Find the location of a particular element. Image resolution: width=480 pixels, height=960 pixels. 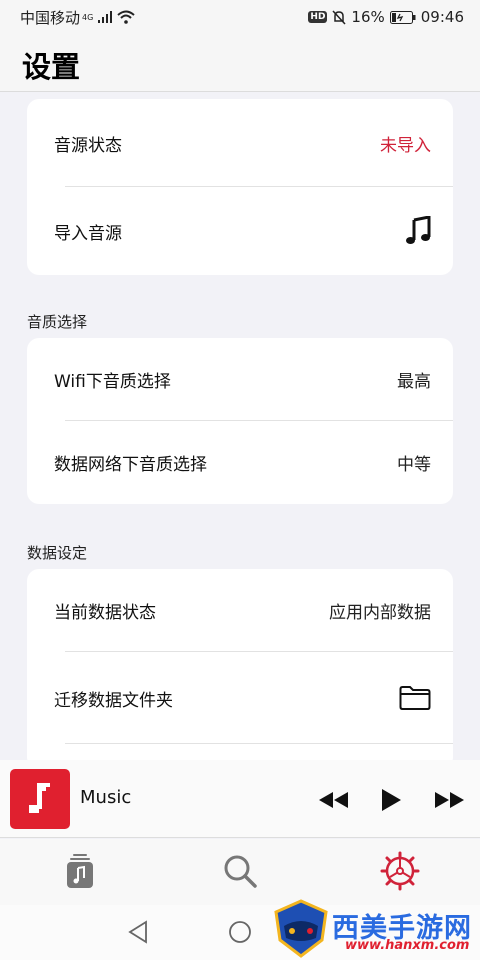

tab-bar is located at coordinates (240, 872).